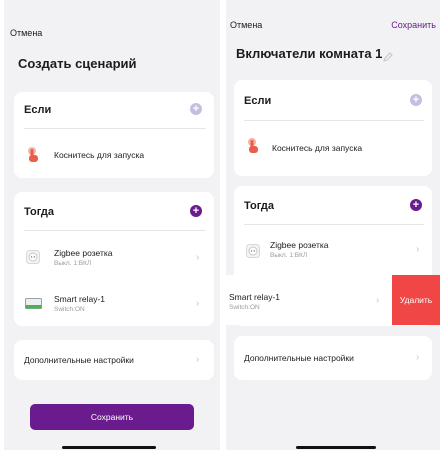 Image resolution: width=440 pixels, height=450 pixels. Describe the element at coordinates (413, 25) in the screenshot. I see `save-top-button: Сохранить` at that location.